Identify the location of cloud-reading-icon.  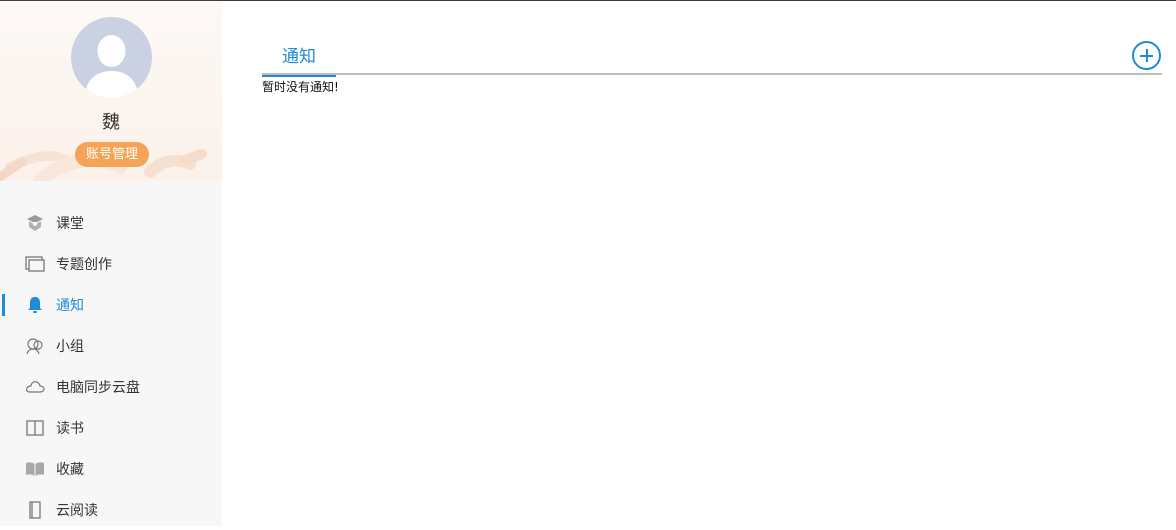
(35, 510).